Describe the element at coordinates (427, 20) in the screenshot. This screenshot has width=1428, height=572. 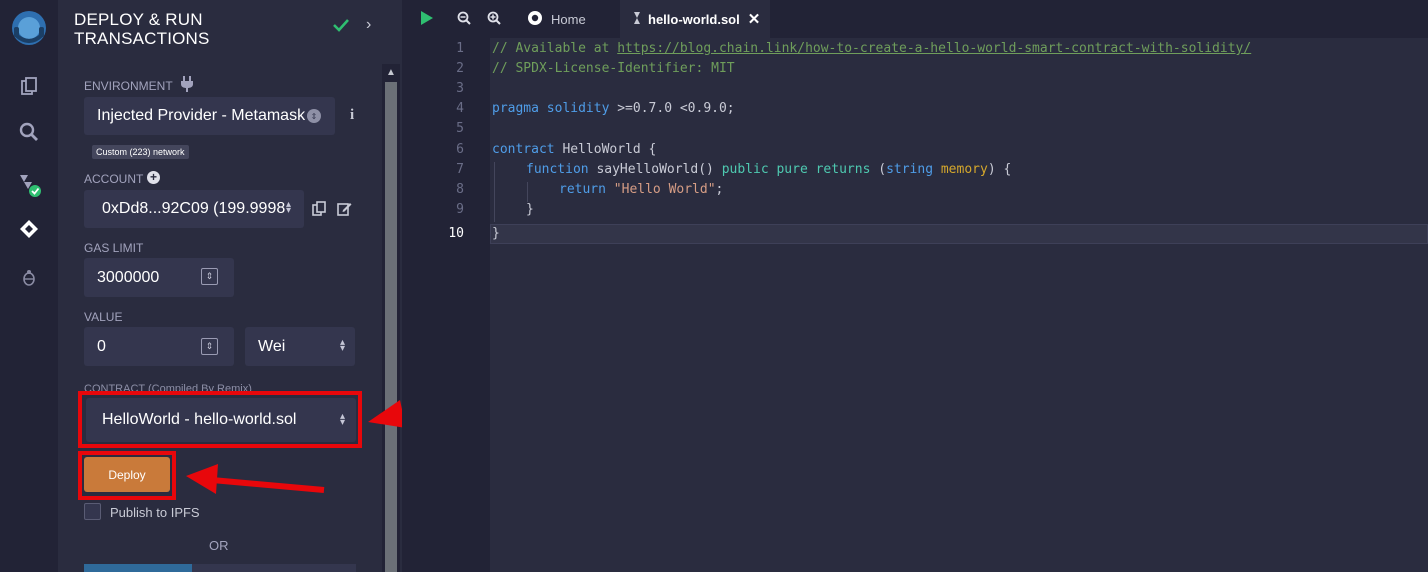
I see `run-icon` at that location.